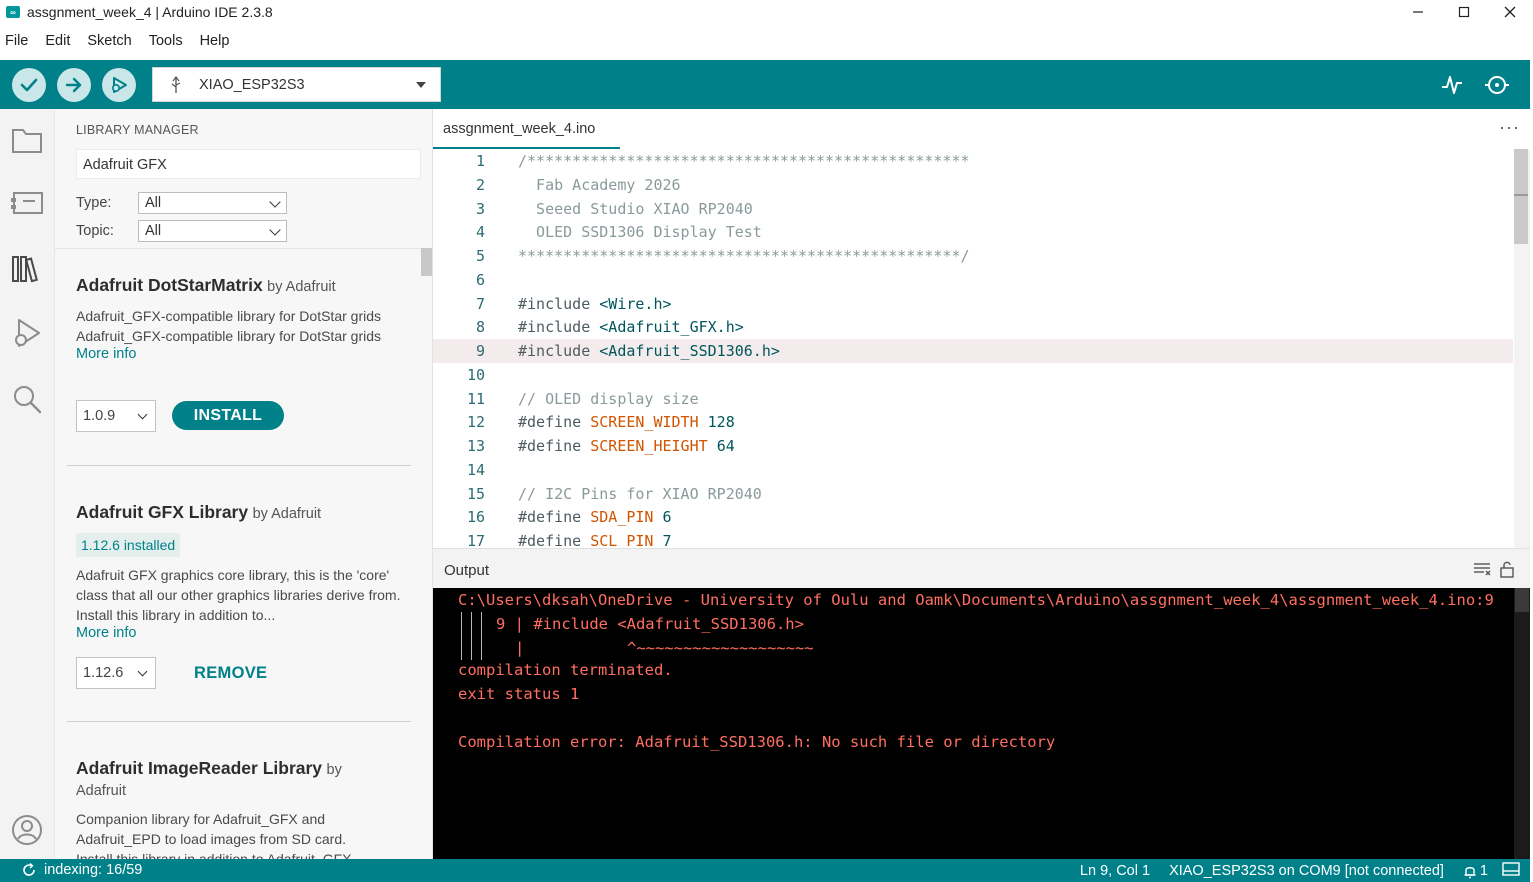 Image resolution: width=1533 pixels, height=882 pixels. Describe the element at coordinates (973, 470) in the screenshot. I see `code-line: 14` at that location.